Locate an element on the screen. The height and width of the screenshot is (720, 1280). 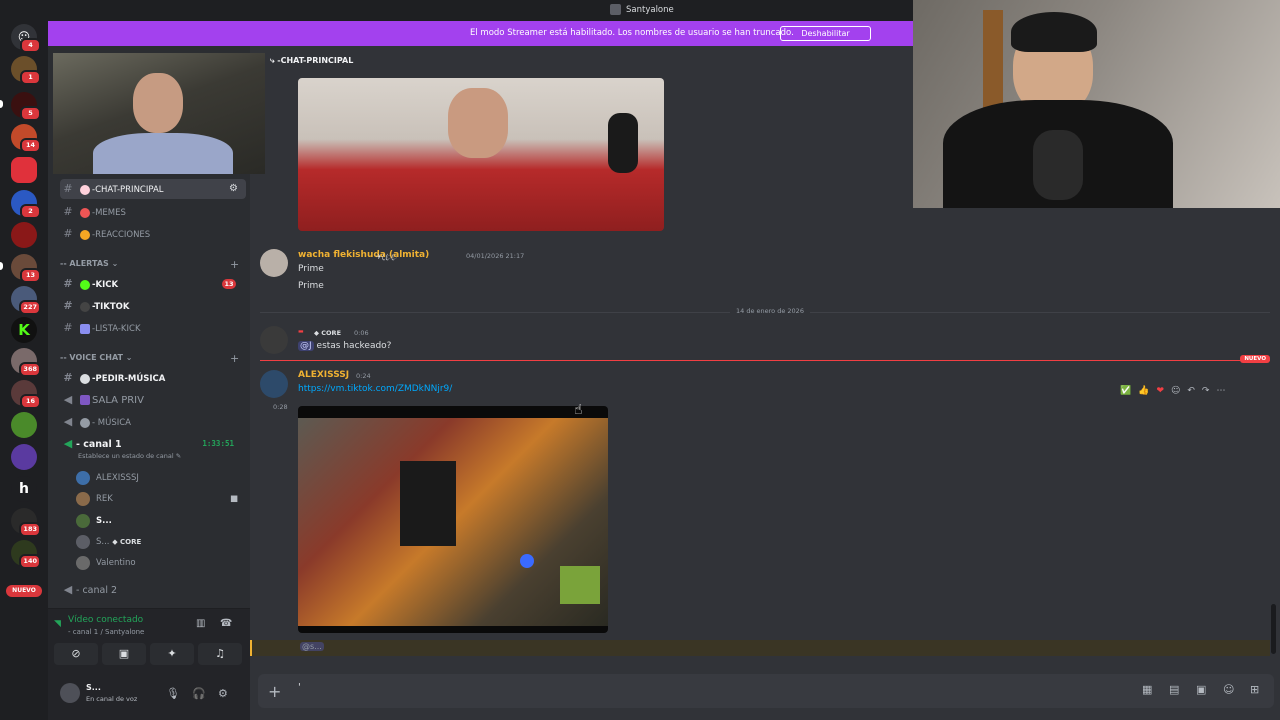
check-reaction-icon: ✅ is located at coordinates (1125, 391).